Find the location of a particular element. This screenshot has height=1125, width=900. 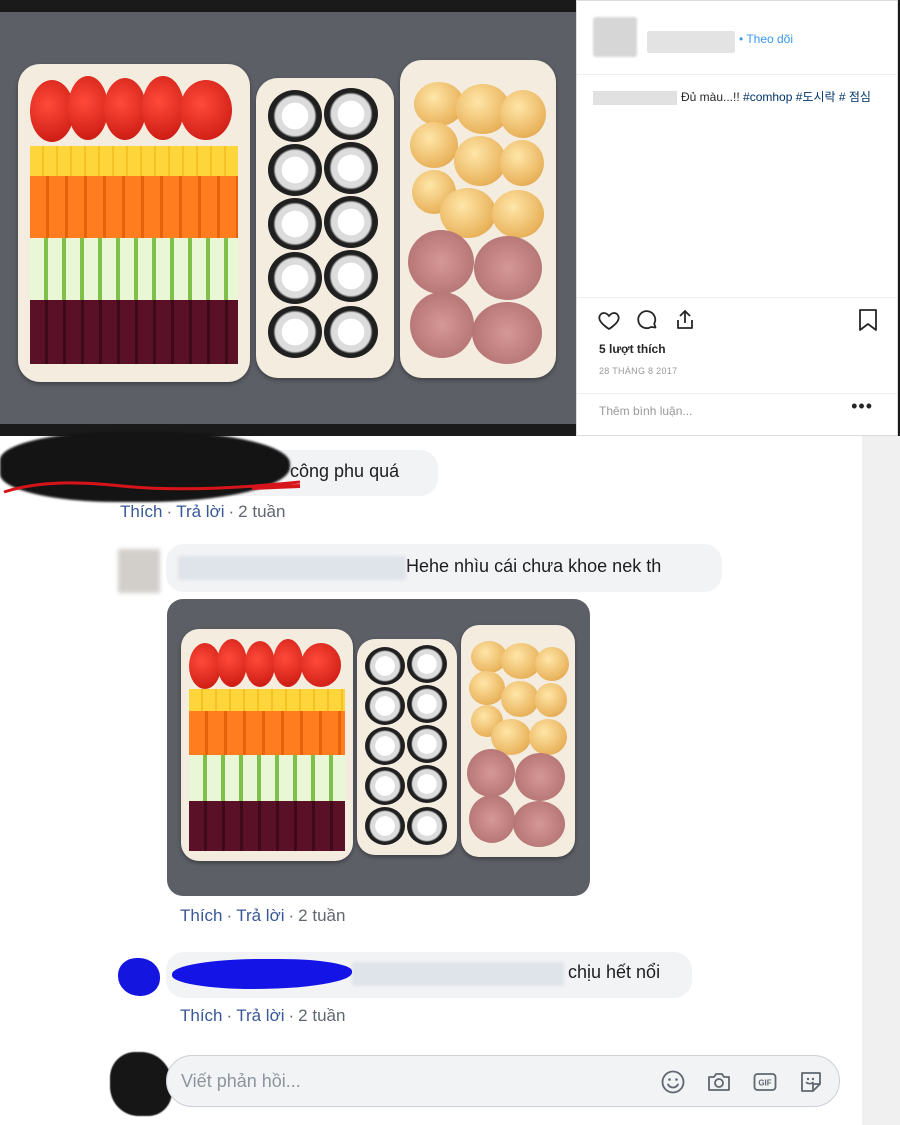

comment-text: chịu hết nổi is located at coordinates (614, 972).